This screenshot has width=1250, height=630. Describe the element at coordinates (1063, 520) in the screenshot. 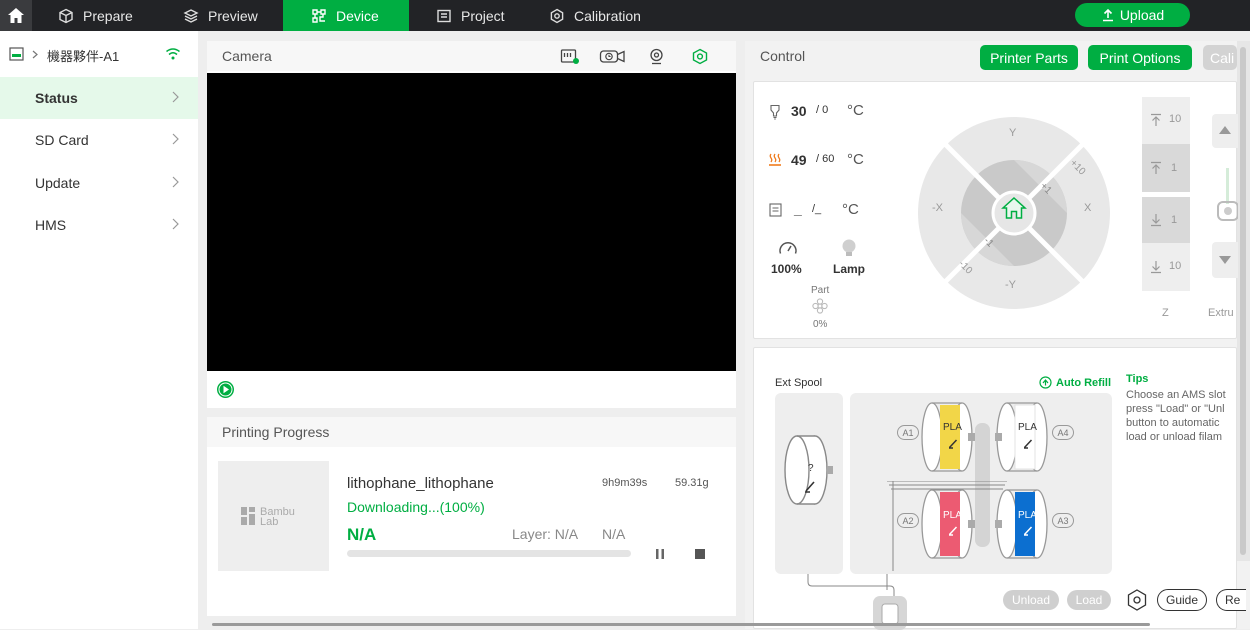

I see `ams-slot-a3-badge: A3` at that location.